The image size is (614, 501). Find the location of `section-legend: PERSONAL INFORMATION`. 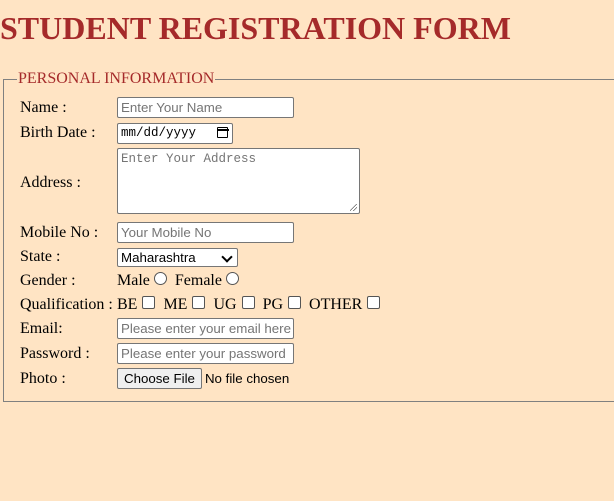

section-legend: PERSONAL INFORMATION is located at coordinates (116, 78).